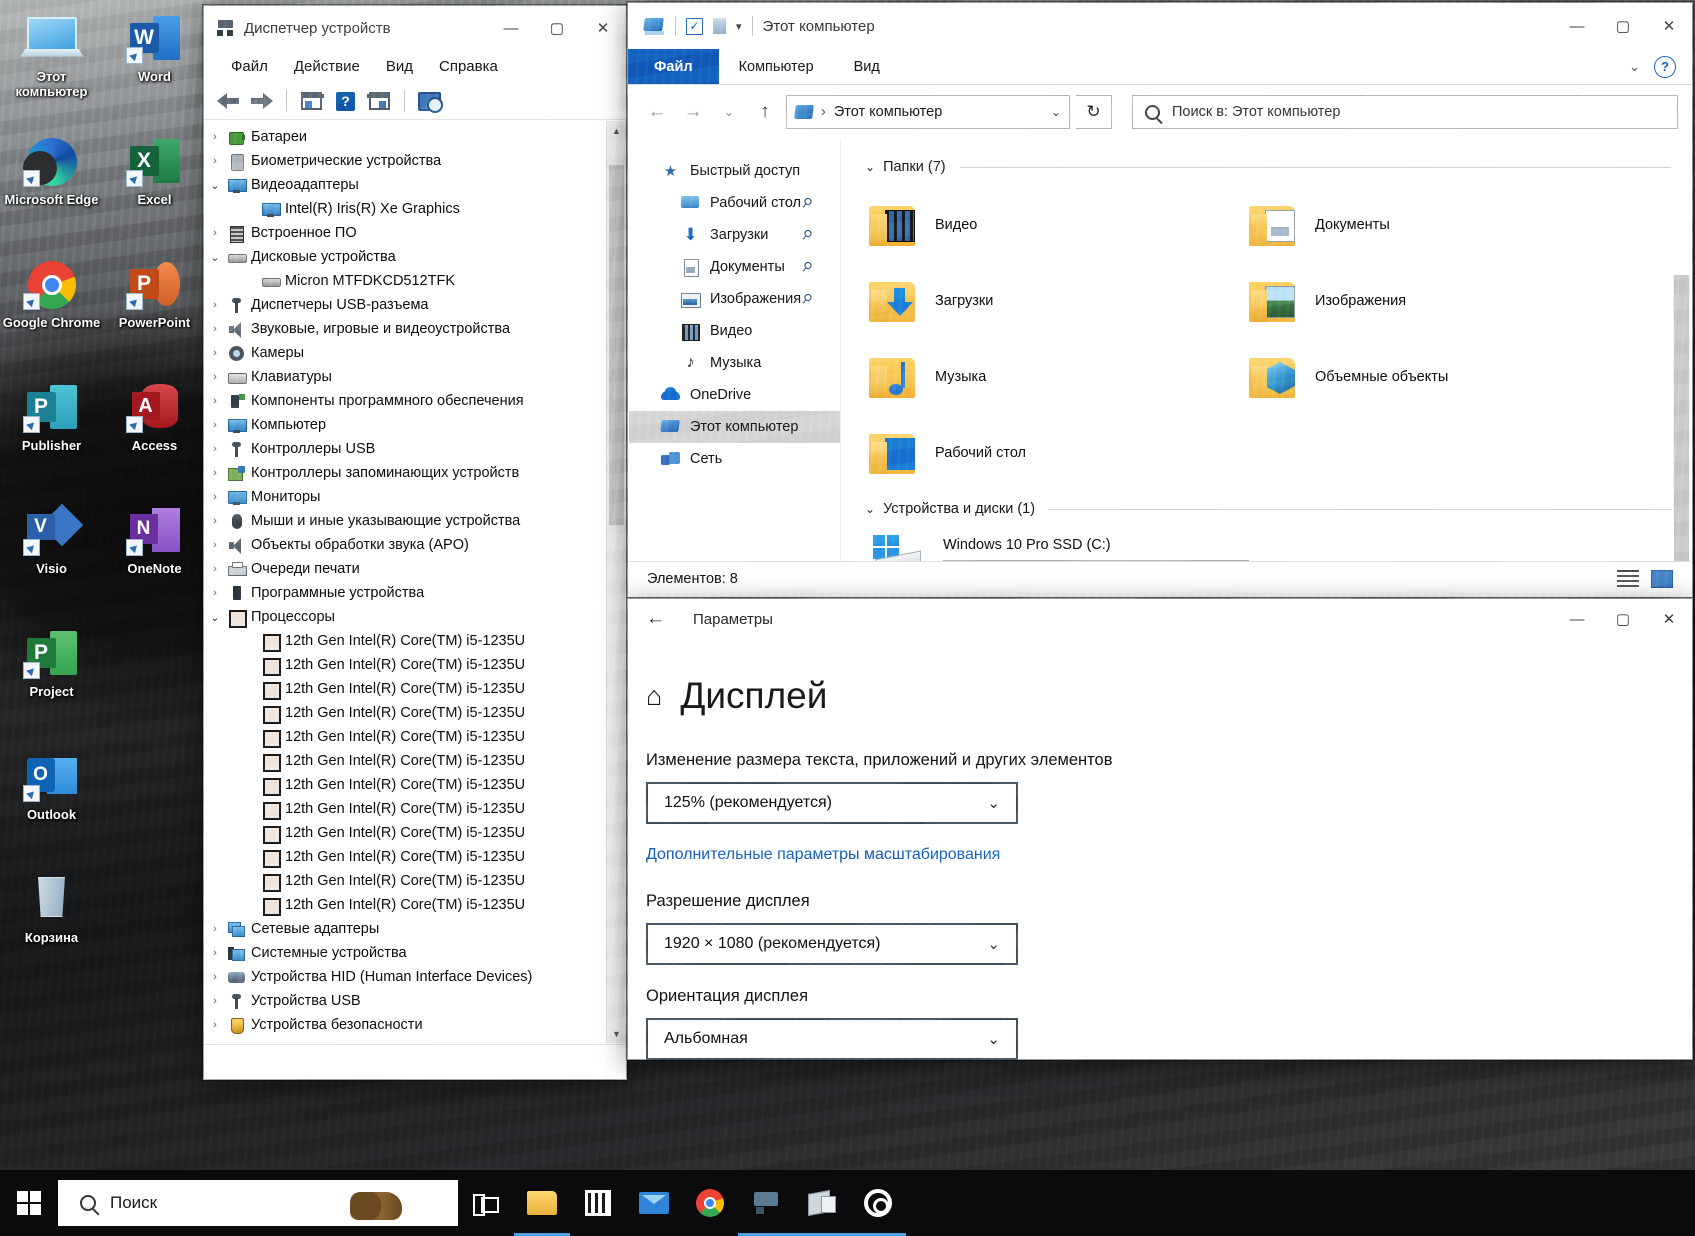 The height and width of the screenshot is (1236, 1695). Describe the element at coordinates (468, 66) in the screenshot. I see `menu-item-help: Справка` at that location.